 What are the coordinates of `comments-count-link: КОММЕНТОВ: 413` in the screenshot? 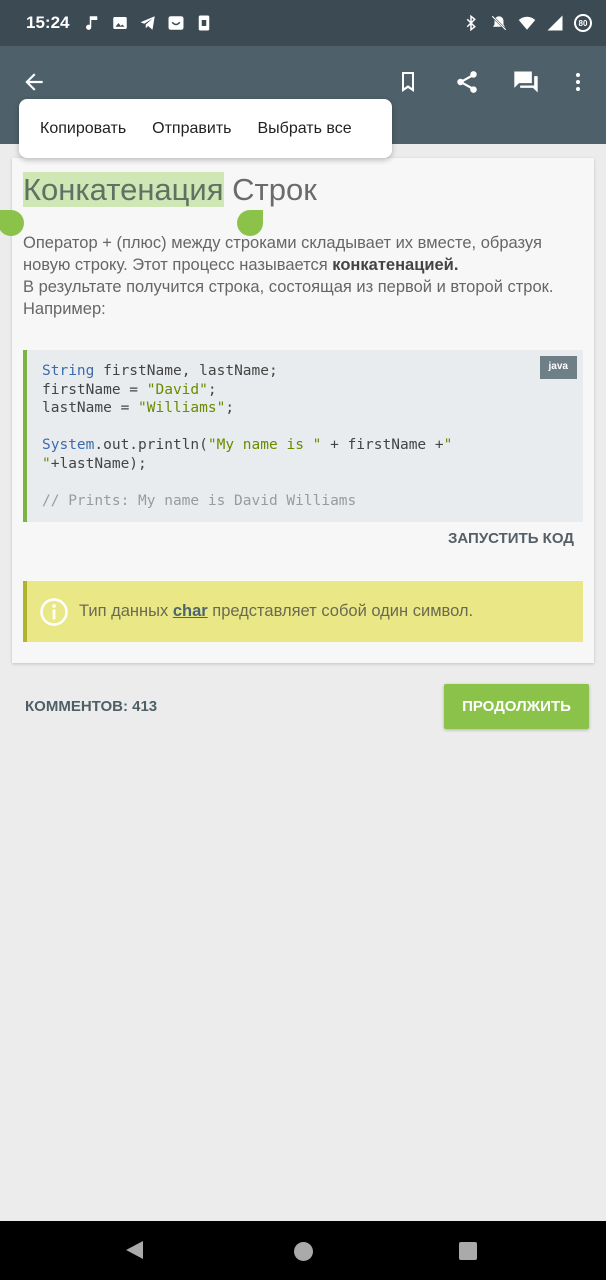 It's located at (91, 706).